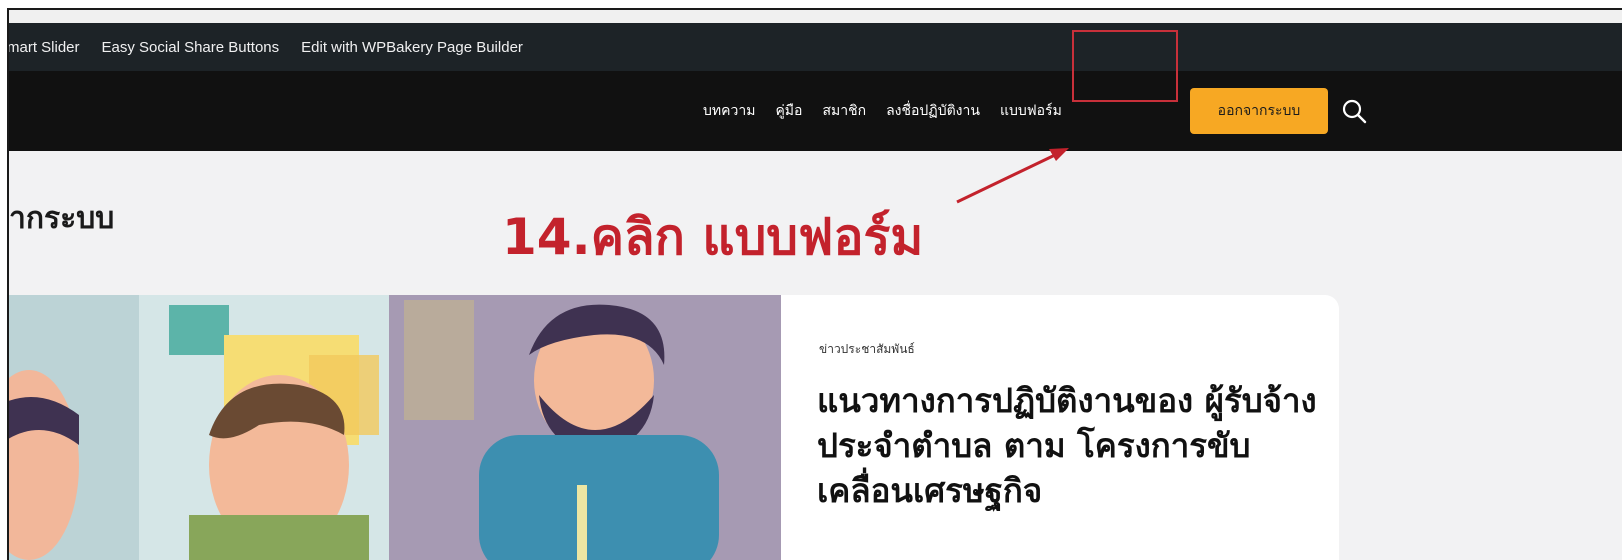  I want to click on search-icon, so click(1354, 111).